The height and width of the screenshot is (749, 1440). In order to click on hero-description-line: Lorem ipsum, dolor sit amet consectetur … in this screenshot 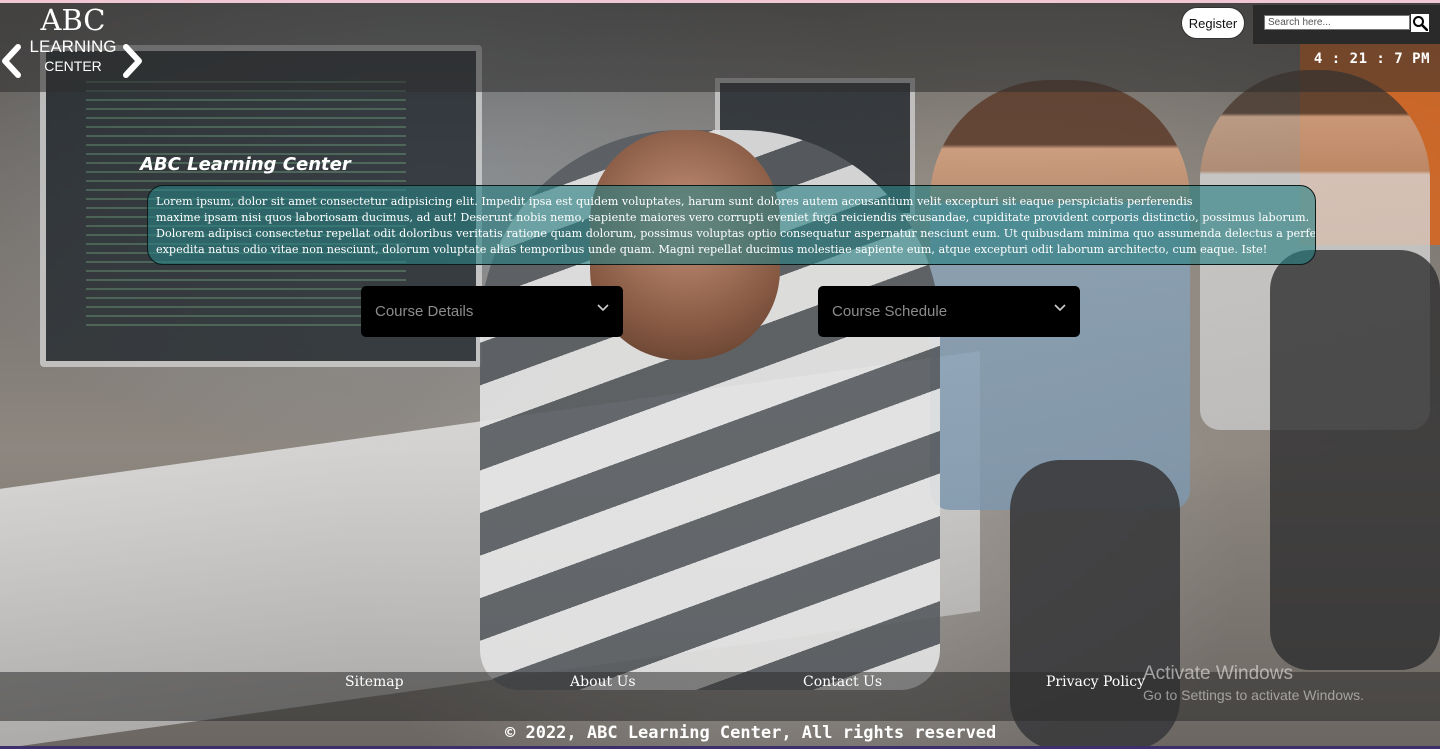, I will do `click(674, 201)`.